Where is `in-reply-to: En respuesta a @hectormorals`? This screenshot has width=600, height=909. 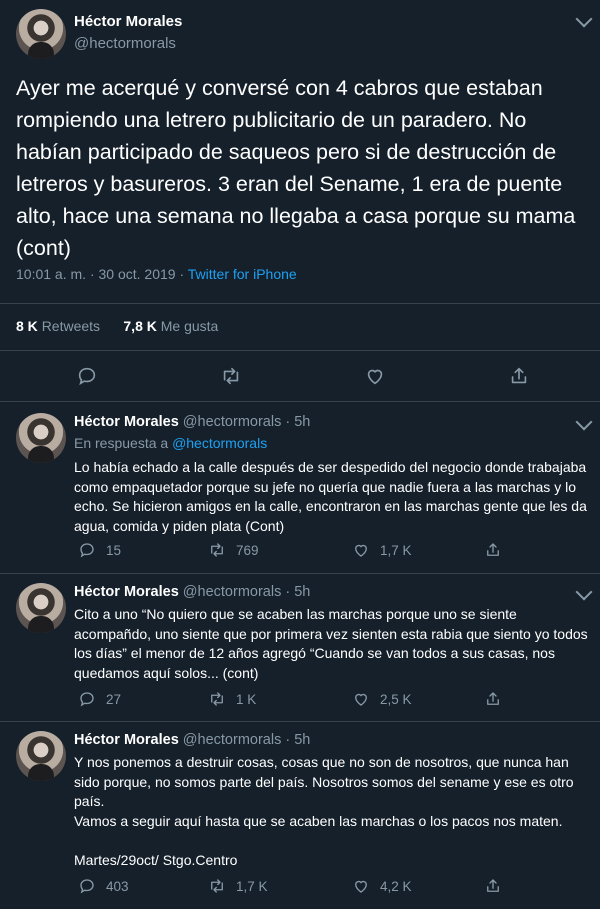
in-reply-to: En respuesta a @hectormorals is located at coordinates (170, 443).